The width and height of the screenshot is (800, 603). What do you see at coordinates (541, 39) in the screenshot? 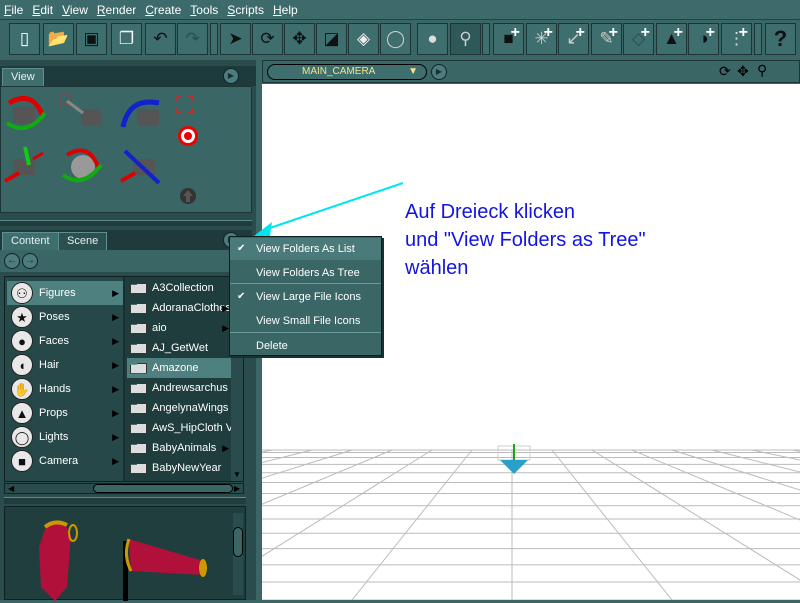
I see `create-point-light-button: ✳ +` at bounding box center [541, 39].